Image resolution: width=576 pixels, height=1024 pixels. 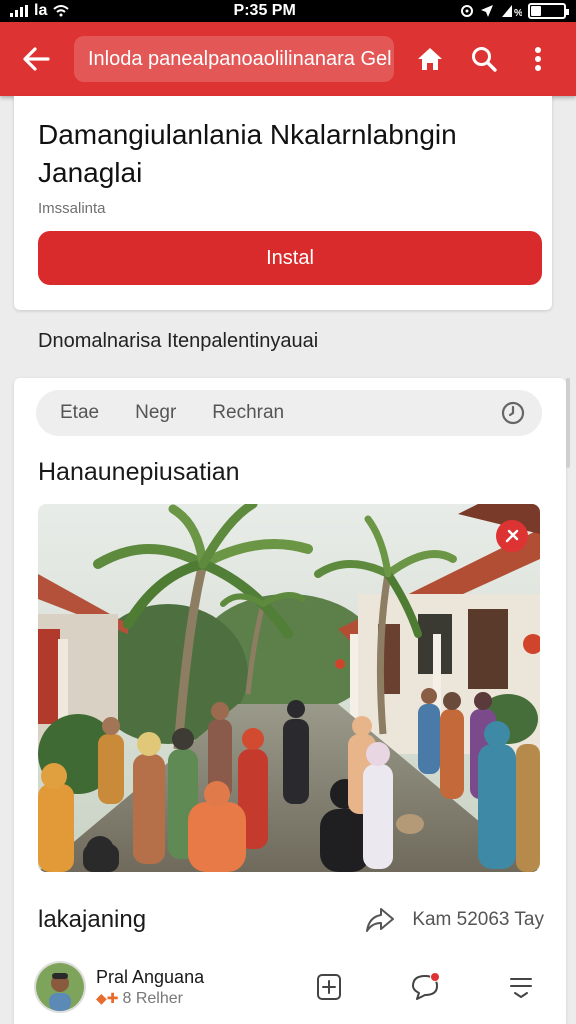 I want to click on search-icon, so click(x=484, y=59).